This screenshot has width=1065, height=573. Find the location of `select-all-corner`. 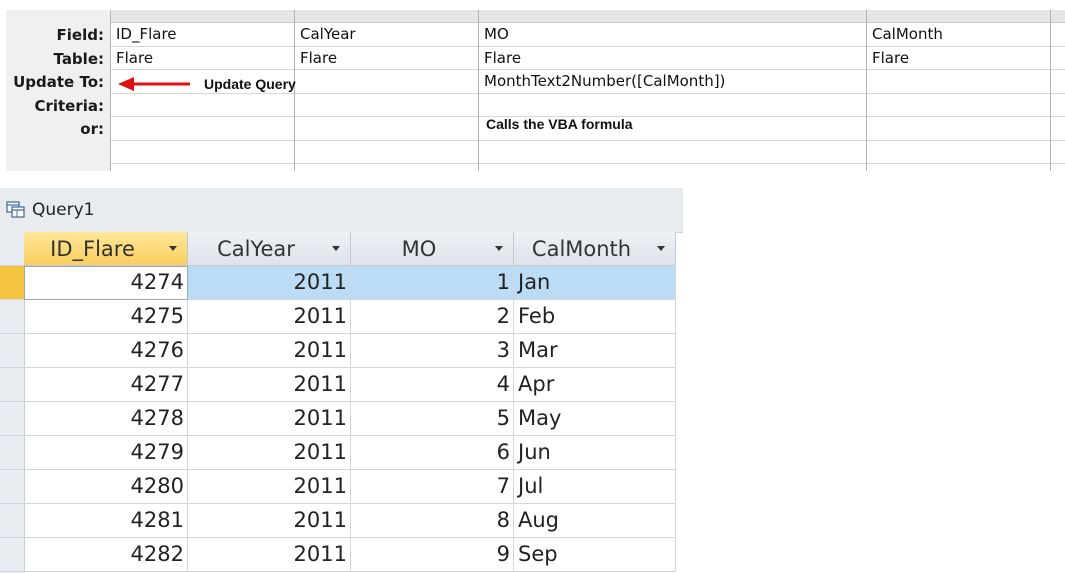

select-all-corner is located at coordinates (12, 249).